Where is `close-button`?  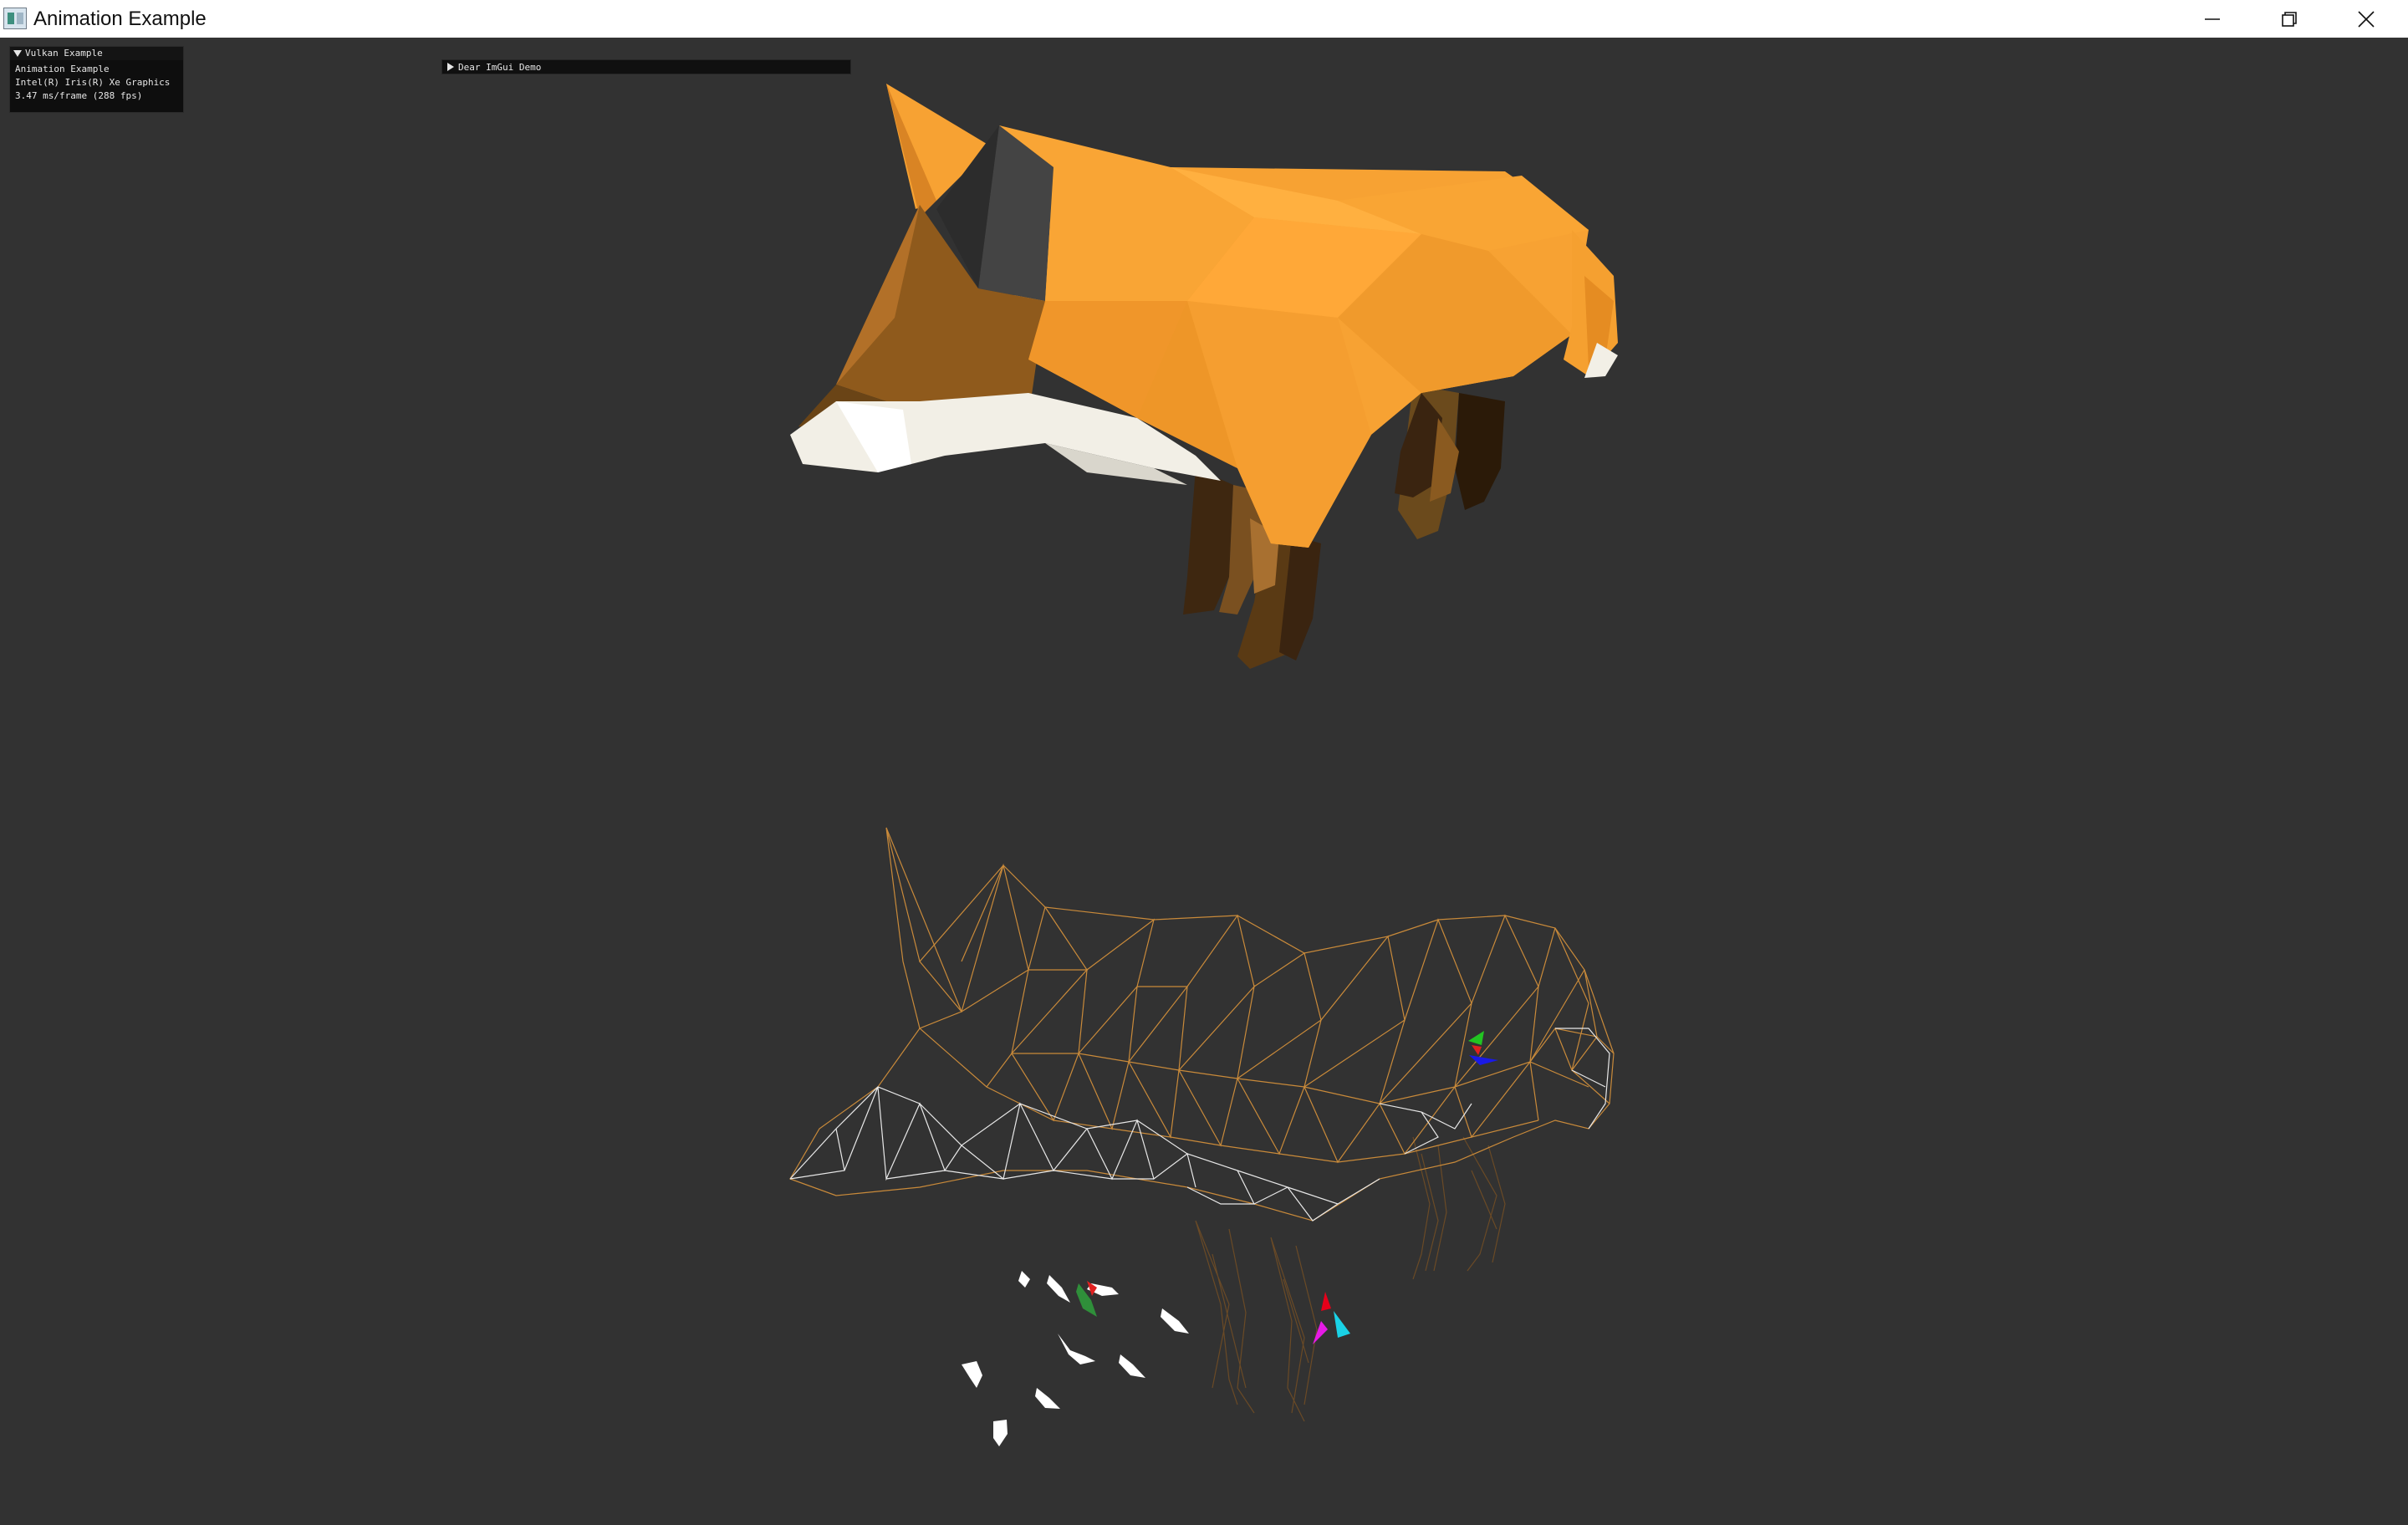
close-button is located at coordinates (2367, 19).